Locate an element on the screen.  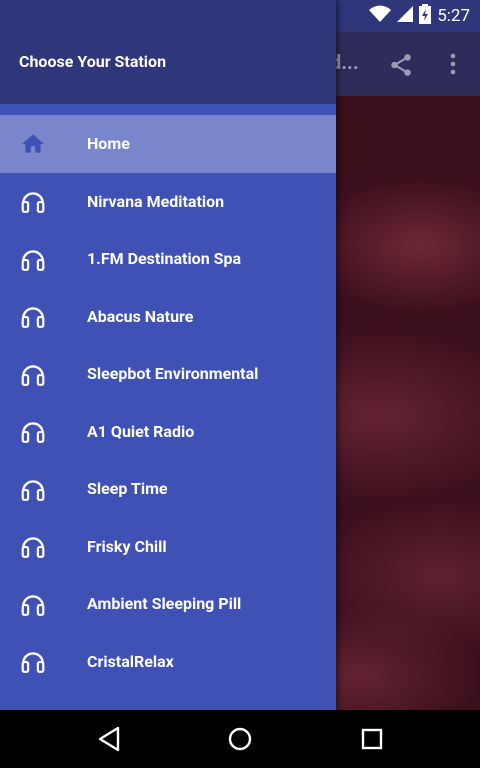
clock: 5:27 is located at coordinates (453, 16).